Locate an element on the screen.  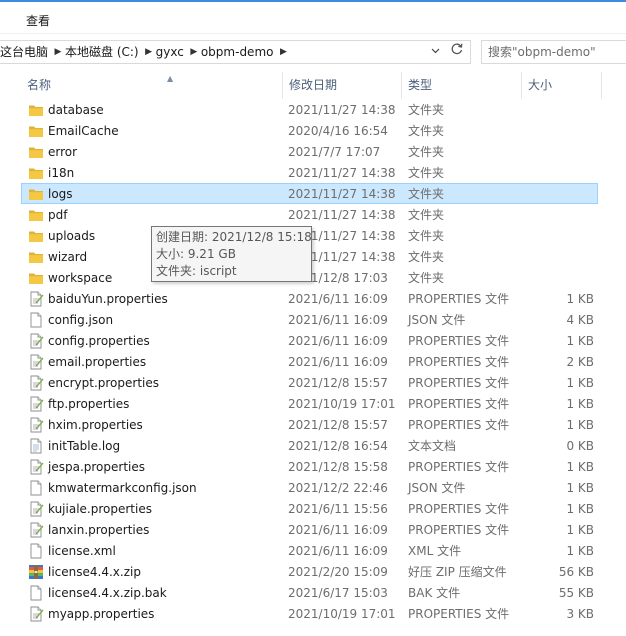
refresh-button is located at coordinates (457, 52).